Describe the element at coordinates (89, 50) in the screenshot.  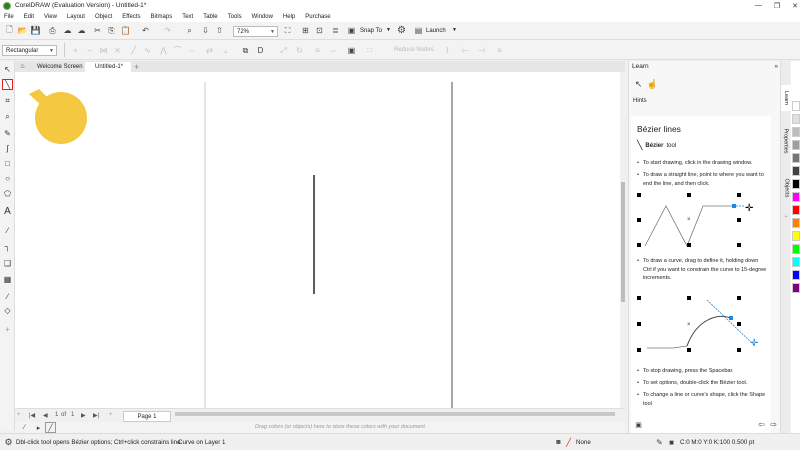
I see `delete-node-icon: −` at that location.